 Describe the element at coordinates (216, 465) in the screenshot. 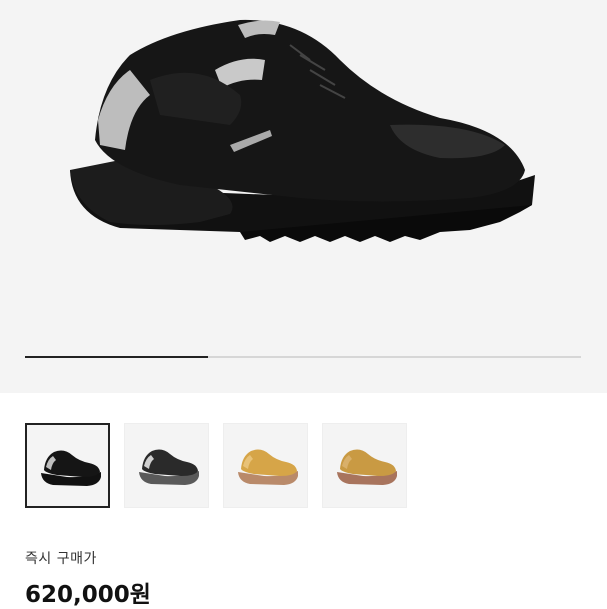

I see `thumbnail-strip` at that location.